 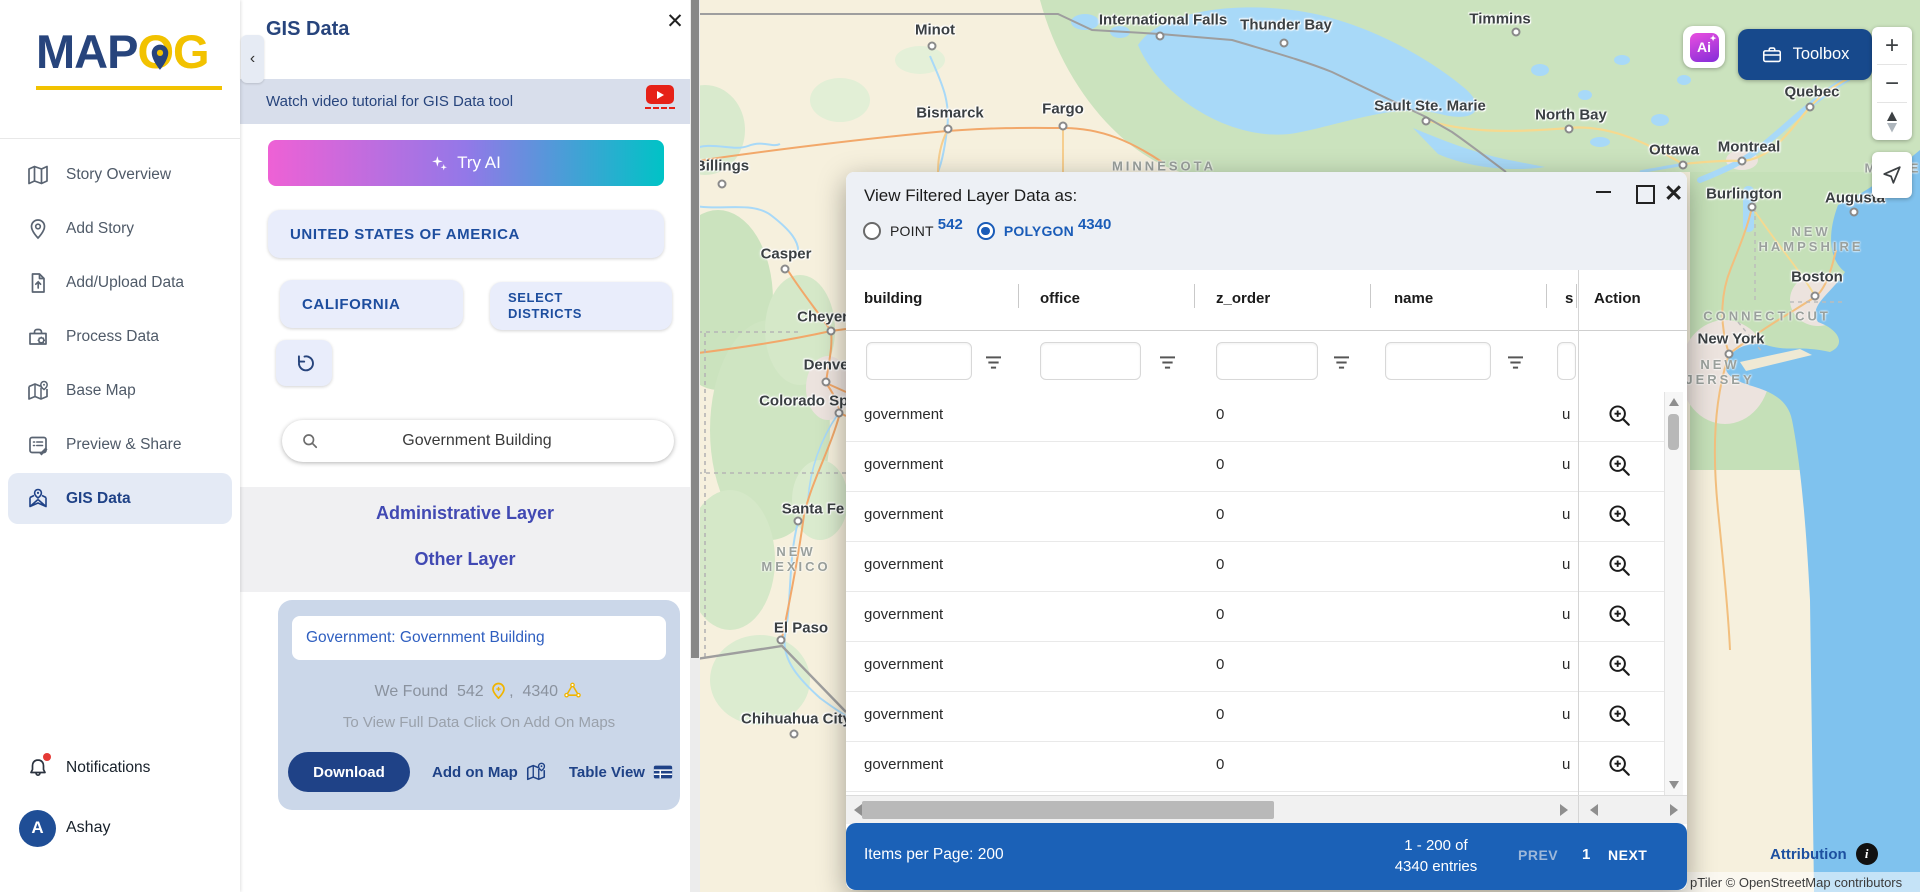 What do you see at coordinates (1341, 362) in the screenshot?
I see `filter-icon-z-order` at bounding box center [1341, 362].